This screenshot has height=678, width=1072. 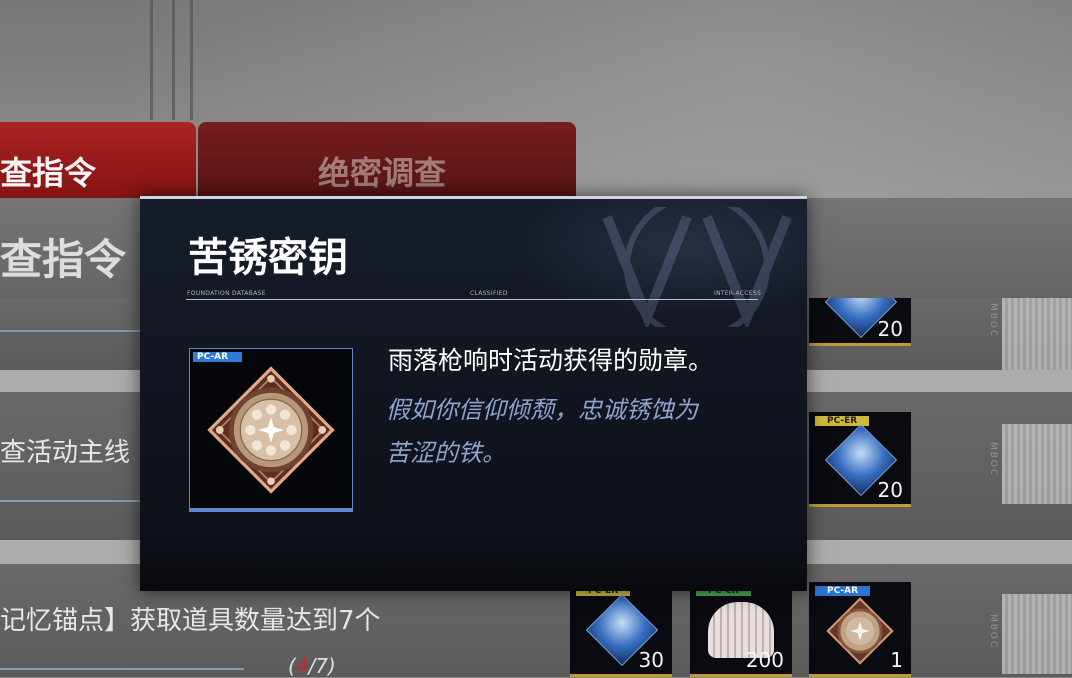 I want to click on header-rule, so click(x=472, y=299).